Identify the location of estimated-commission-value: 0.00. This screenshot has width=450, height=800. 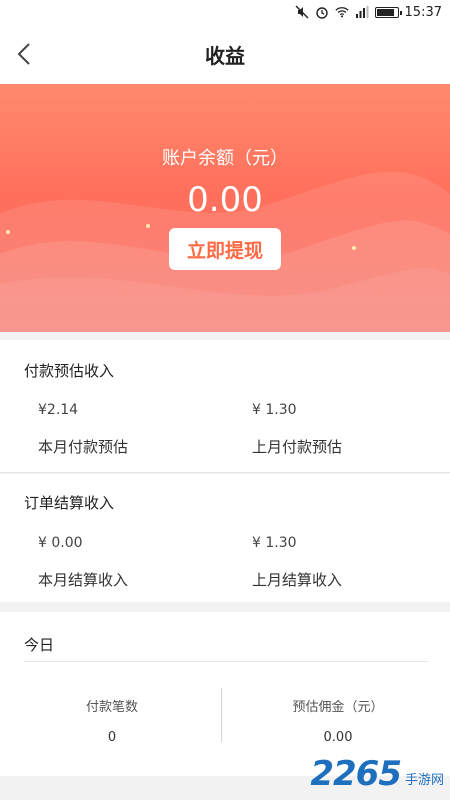
(338, 737).